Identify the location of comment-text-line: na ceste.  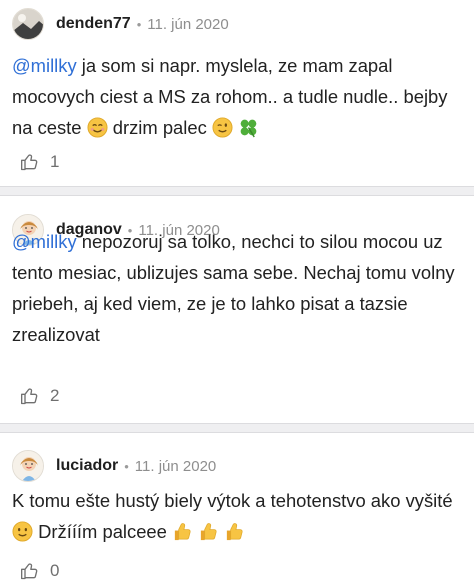
(49, 127).